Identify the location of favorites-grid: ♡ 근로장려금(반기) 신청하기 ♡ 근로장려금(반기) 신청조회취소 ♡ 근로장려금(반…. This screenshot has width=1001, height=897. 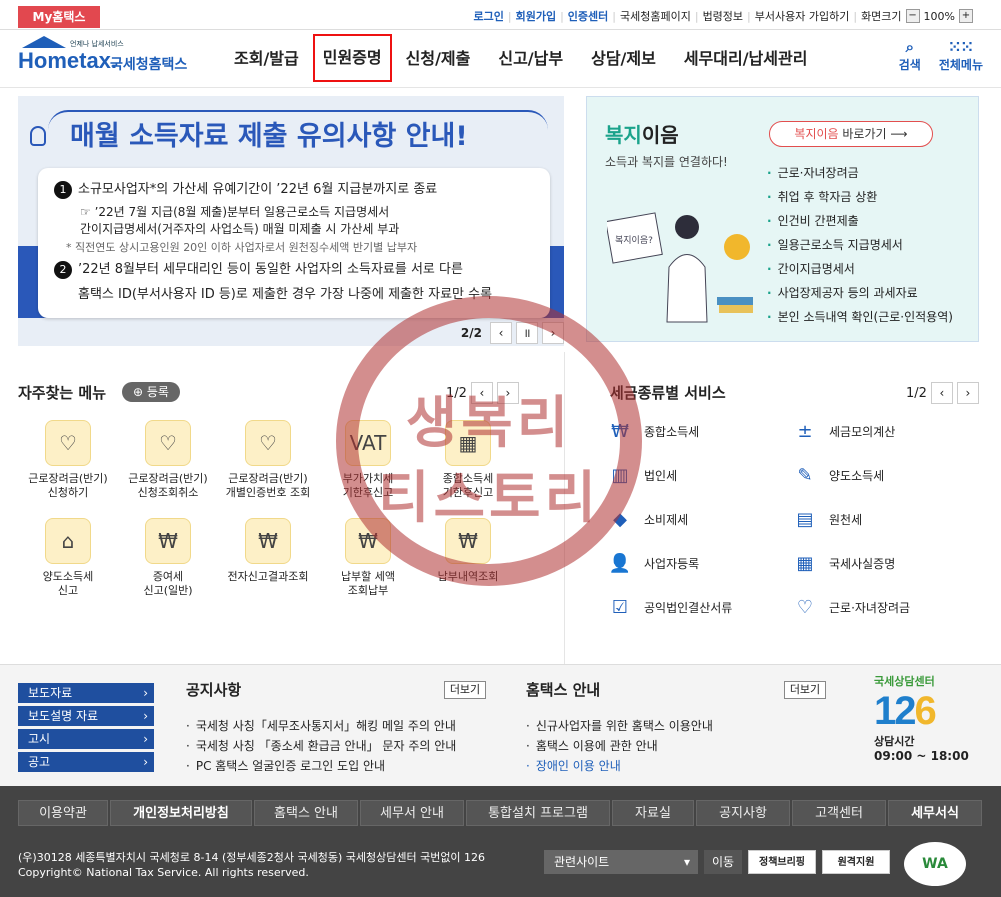
(288, 509).